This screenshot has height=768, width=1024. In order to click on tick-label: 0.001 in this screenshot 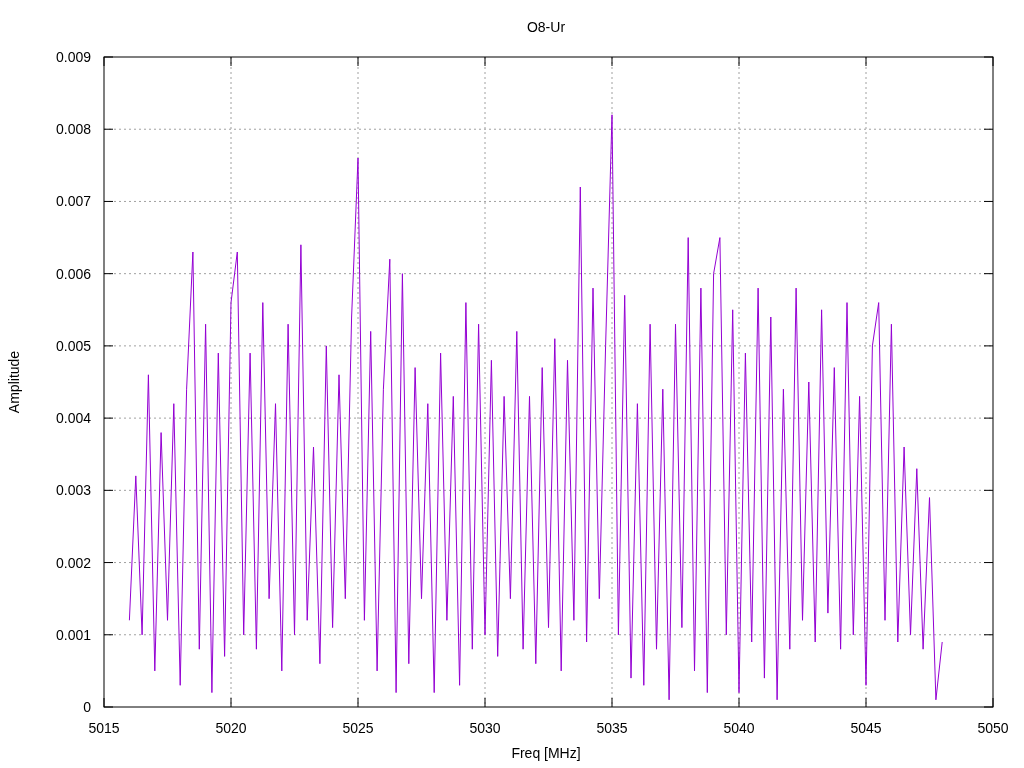, I will do `click(73, 634)`.